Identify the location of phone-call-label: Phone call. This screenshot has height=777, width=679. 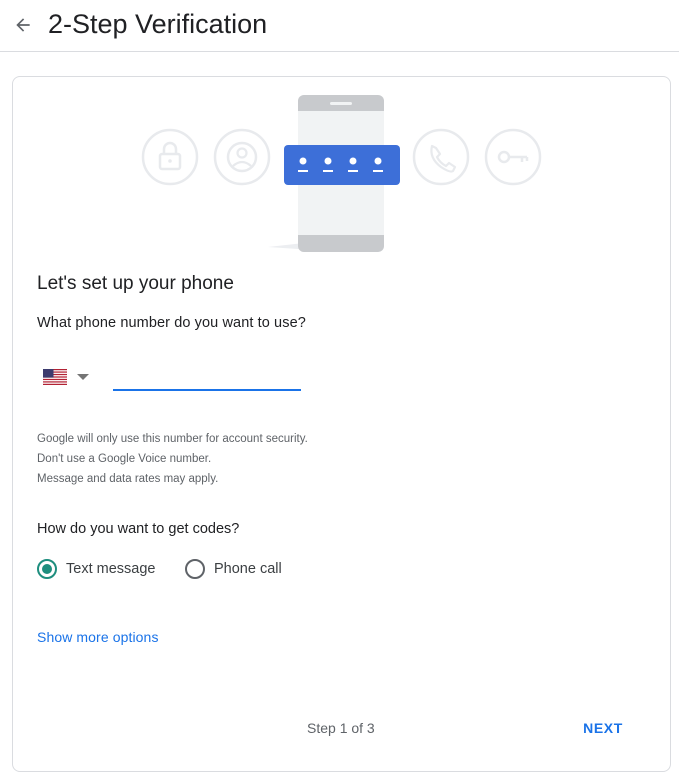
(248, 569).